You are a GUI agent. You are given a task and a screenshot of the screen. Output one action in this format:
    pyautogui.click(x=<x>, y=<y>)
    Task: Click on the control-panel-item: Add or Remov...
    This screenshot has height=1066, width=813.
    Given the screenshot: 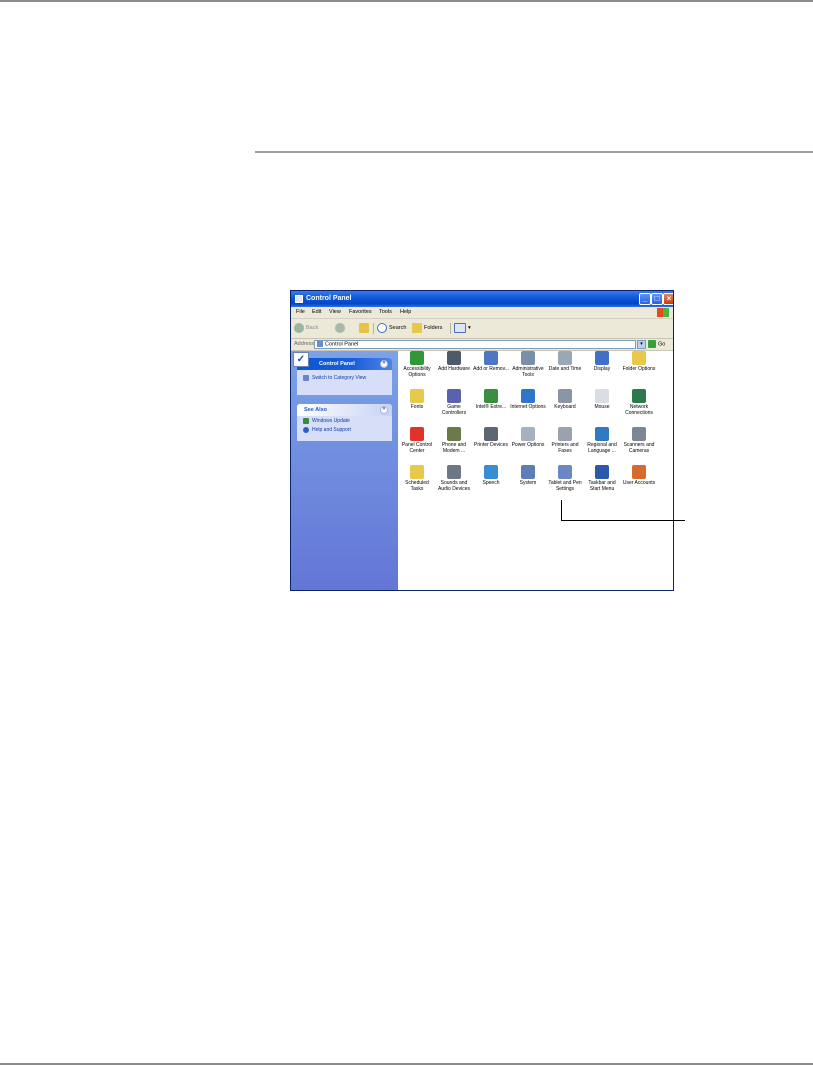 What is the action you would take?
    pyautogui.click(x=491, y=361)
    